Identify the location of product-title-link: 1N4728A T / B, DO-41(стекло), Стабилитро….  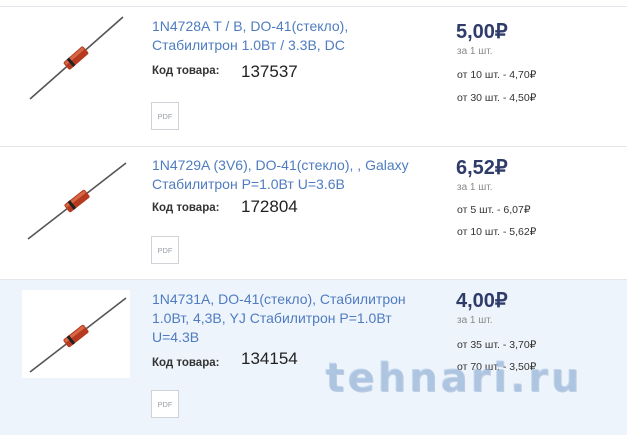
(292, 36).